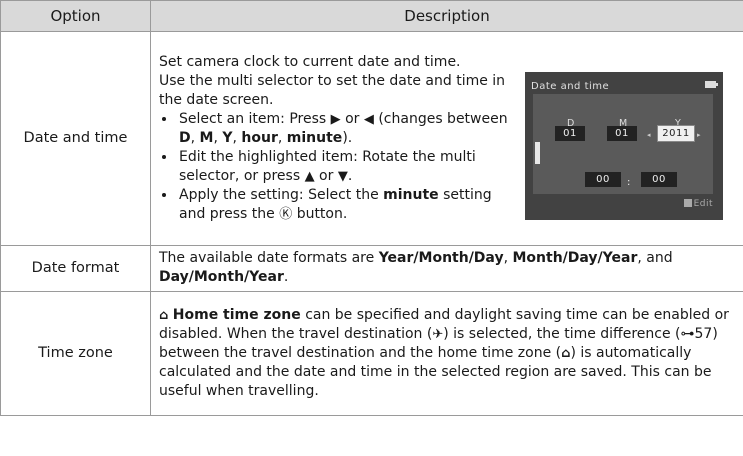  Describe the element at coordinates (711, 84) in the screenshot. I see `battery-icon` at that location.